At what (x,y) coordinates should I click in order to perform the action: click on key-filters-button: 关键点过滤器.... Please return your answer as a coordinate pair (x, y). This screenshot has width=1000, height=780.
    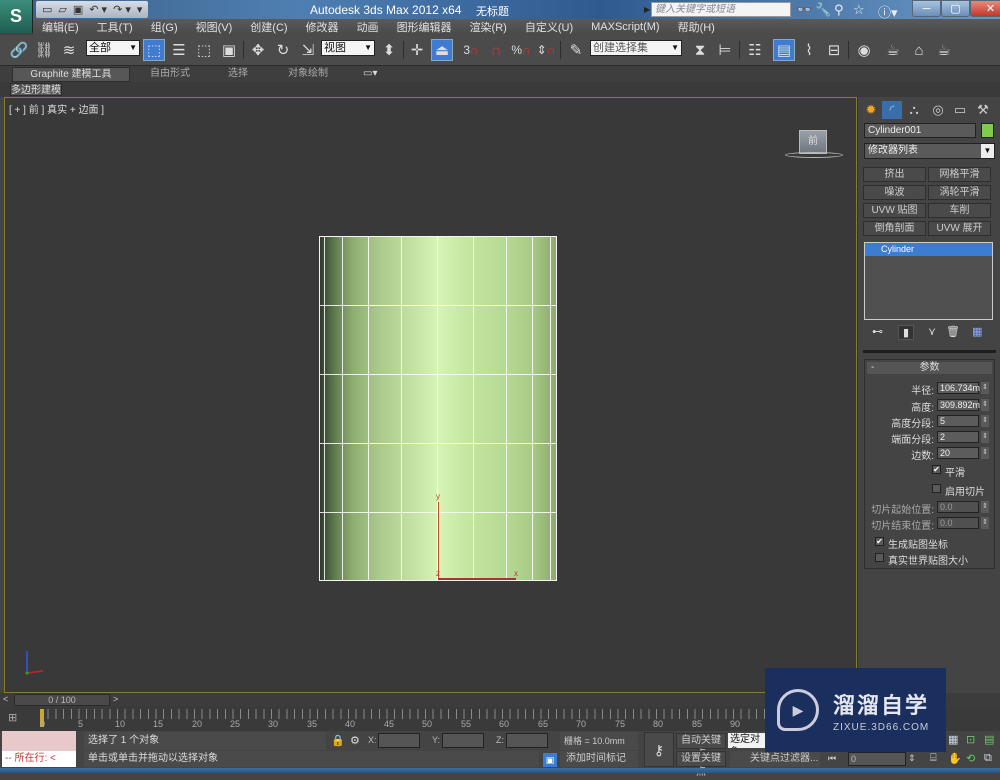
    Looking at the image, I should click on (775, 759).